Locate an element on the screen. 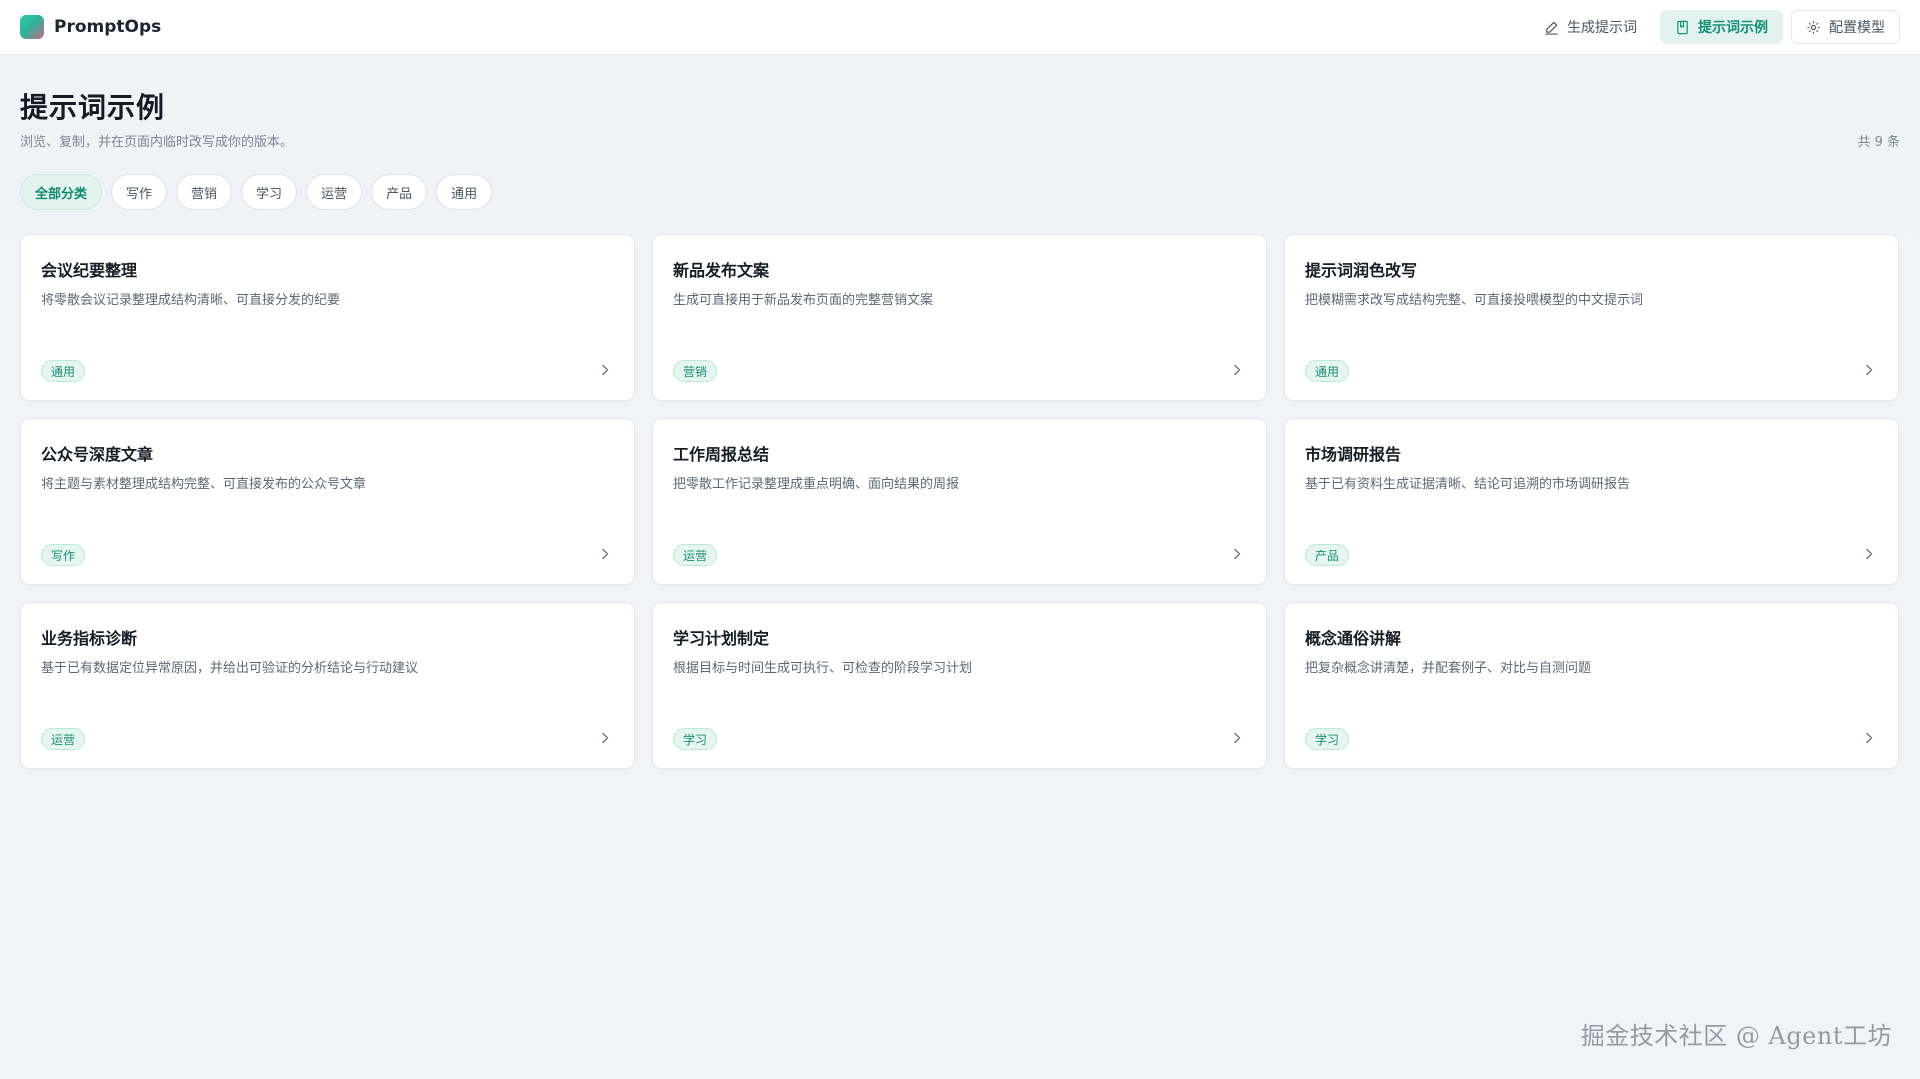 This screenshot has width=1920, height=1079. category-tag: 营销 is located at coordinates (695, 371).